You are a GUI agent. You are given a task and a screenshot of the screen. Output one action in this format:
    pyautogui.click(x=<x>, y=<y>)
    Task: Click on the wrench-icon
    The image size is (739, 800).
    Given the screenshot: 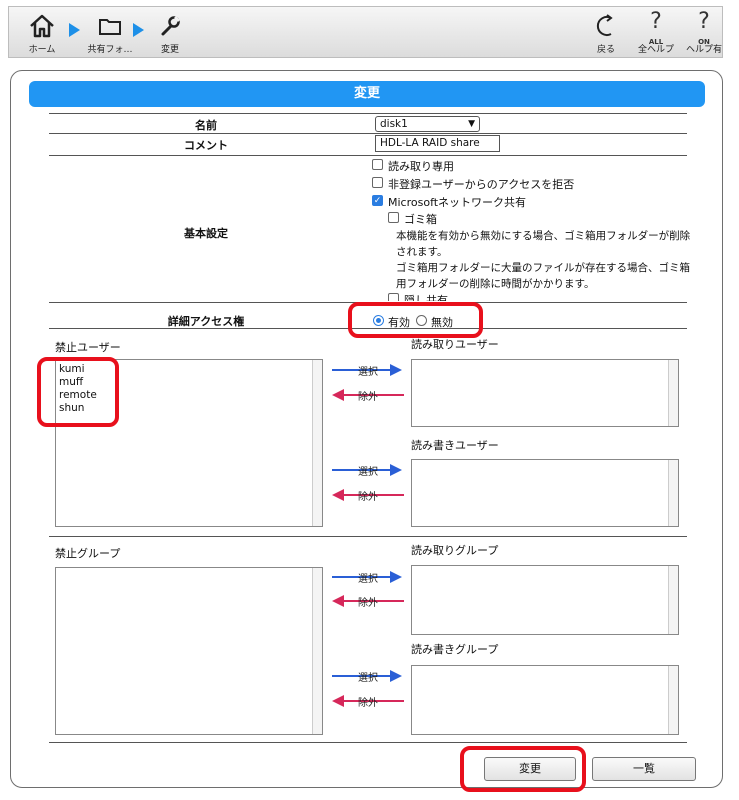 What is the action you would take?
    pyautogui.click(x=171, y=25)
    